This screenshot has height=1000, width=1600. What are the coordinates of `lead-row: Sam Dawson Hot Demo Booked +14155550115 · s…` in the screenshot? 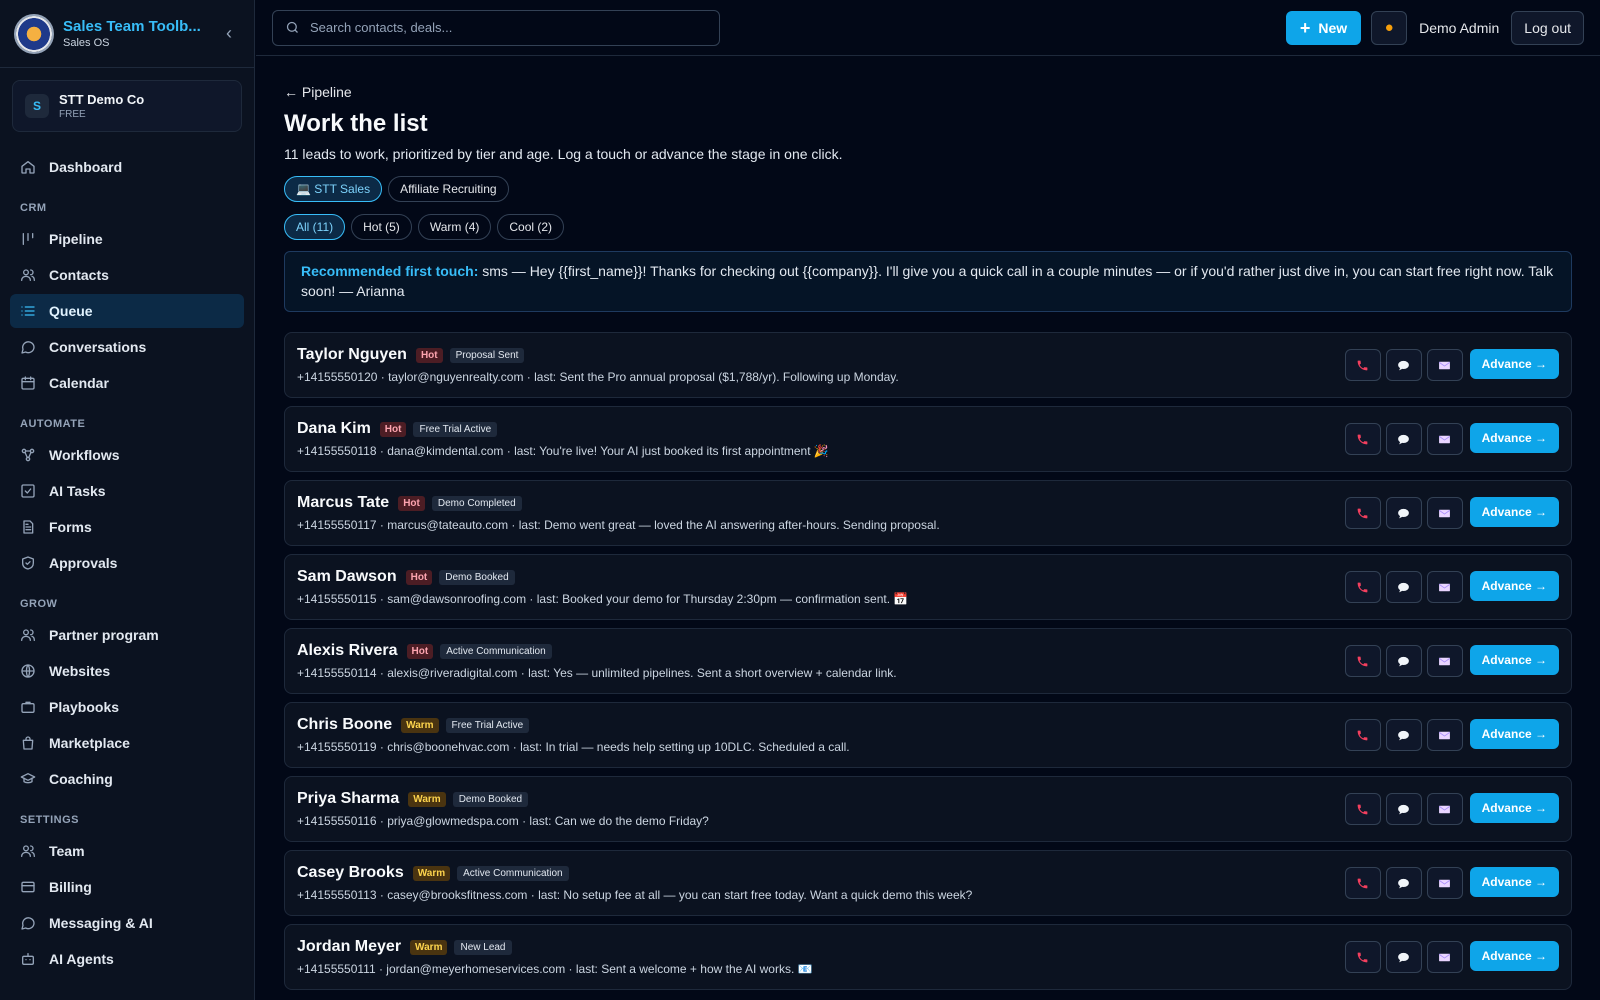 It's located at (928, 587).